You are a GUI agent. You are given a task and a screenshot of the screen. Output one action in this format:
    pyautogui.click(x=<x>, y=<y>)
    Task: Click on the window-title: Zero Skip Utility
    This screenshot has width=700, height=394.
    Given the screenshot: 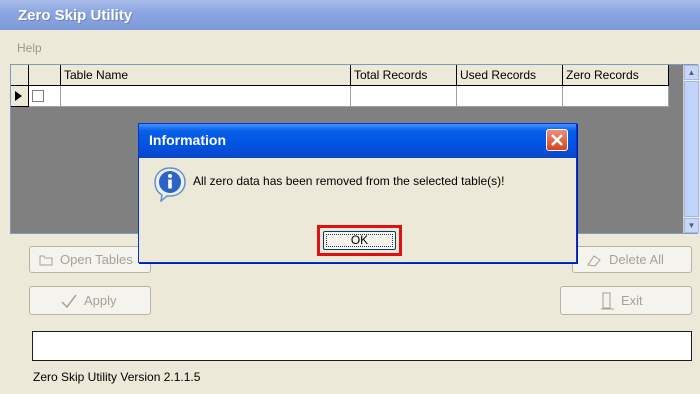 What is the action you would take?
    pyautogui.click(x=75, y=15)
    